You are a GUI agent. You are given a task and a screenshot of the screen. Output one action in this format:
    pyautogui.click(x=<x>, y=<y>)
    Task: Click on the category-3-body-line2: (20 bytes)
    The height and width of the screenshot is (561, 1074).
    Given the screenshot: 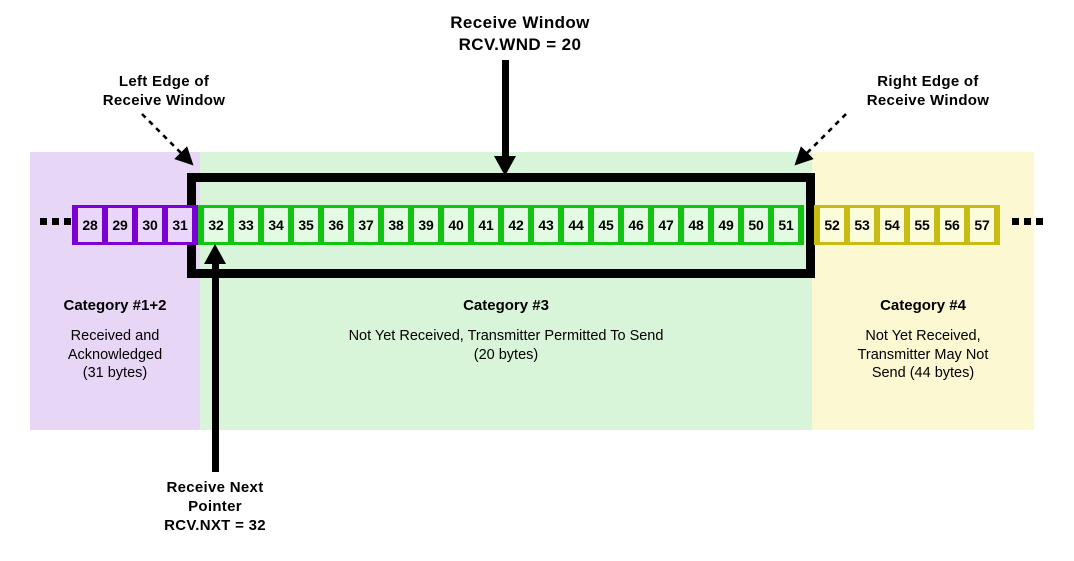 What is the action you would take?
    pyautogui.click(x=506, y=354)
    